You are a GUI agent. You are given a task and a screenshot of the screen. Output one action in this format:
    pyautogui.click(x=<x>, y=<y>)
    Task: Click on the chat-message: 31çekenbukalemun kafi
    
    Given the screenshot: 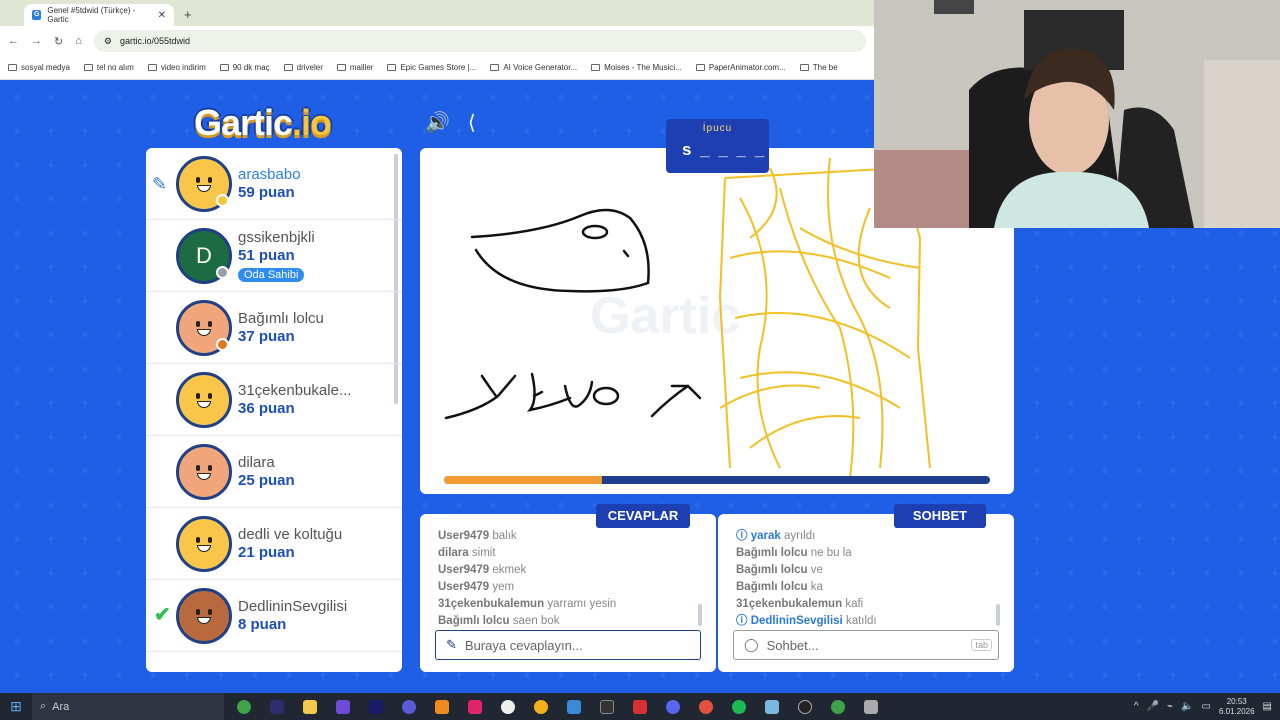 What is the action you would take?
    pyautogui.click(x=806, y=604)
    